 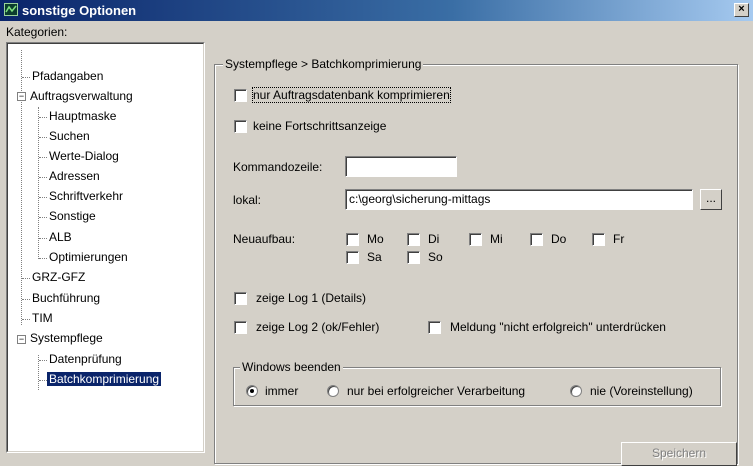 I want to click on log2-label: zeige Log 2 (ok/Fehler), so click(x=317, y=327).